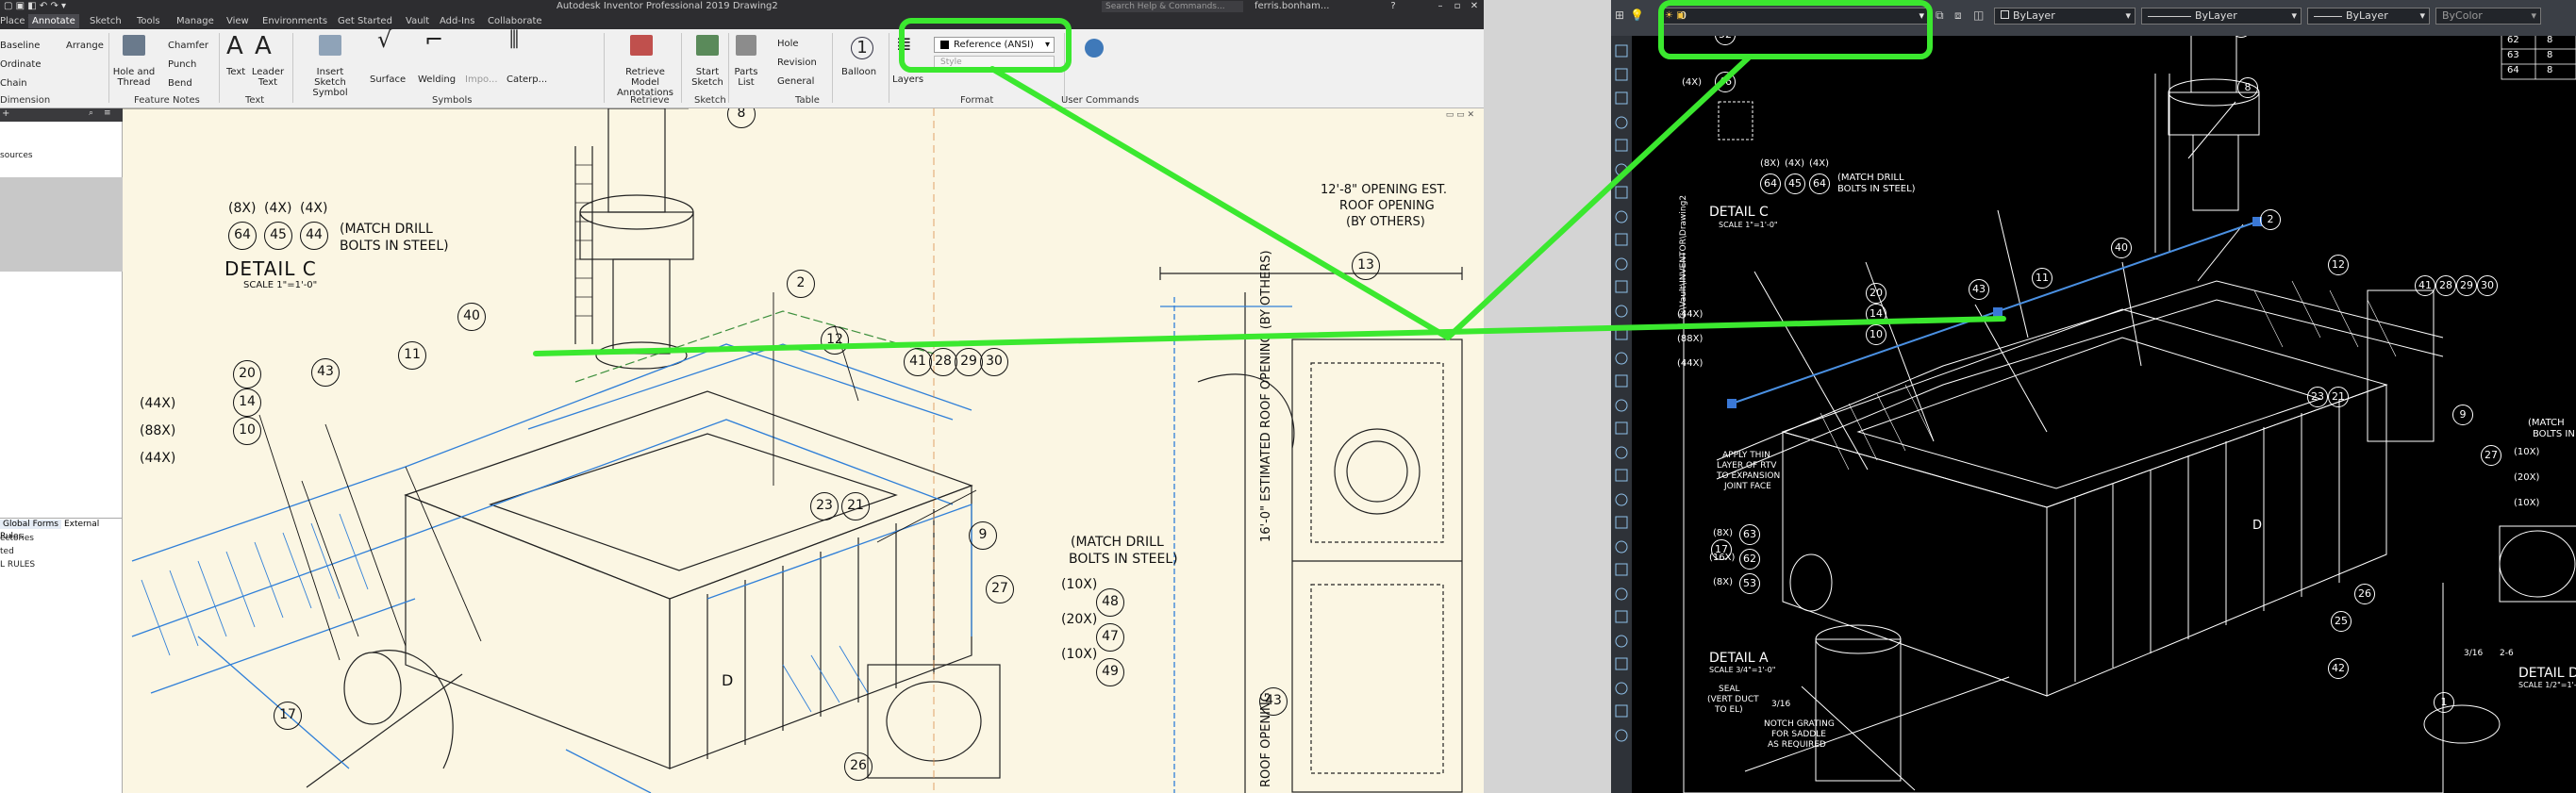 Image resolution: width=2576 pixels, height=793 pixels. Describe the element at coordinates (1393, 6) in the screenshot. I see `help-icon: ?` at that location.